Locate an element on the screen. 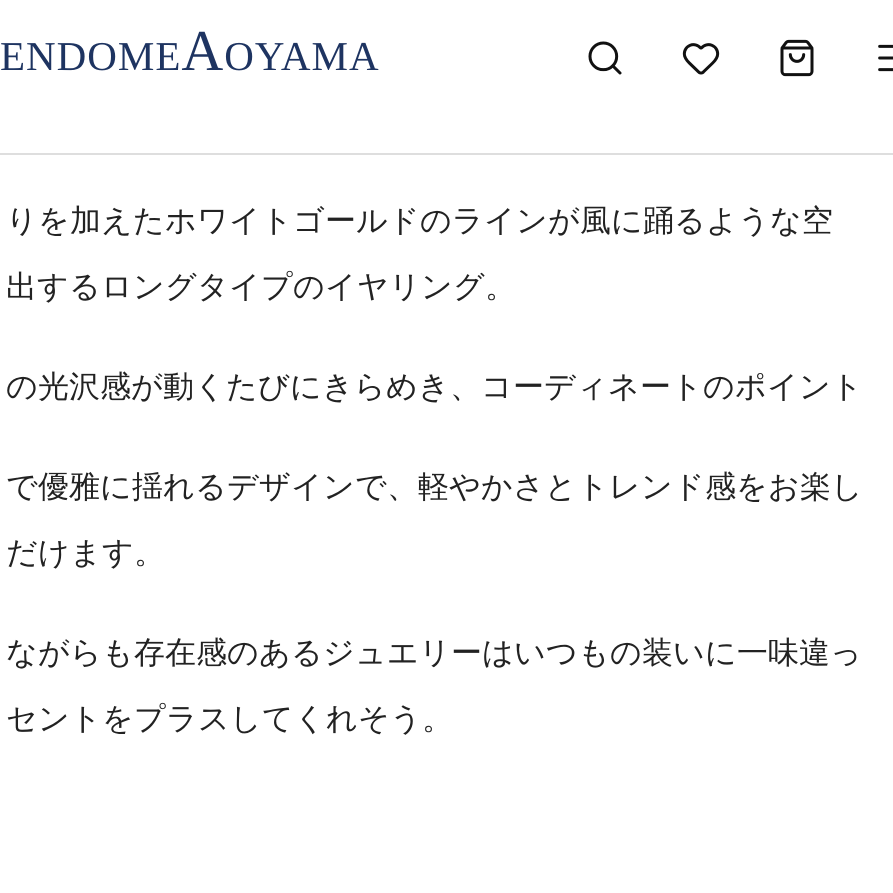 The width and height of the screenshot is (893, 893). text-line: で優雅に揺れるデザインで、軽やかさとトレンド感をお楽し is located at coordinates (434, 487).